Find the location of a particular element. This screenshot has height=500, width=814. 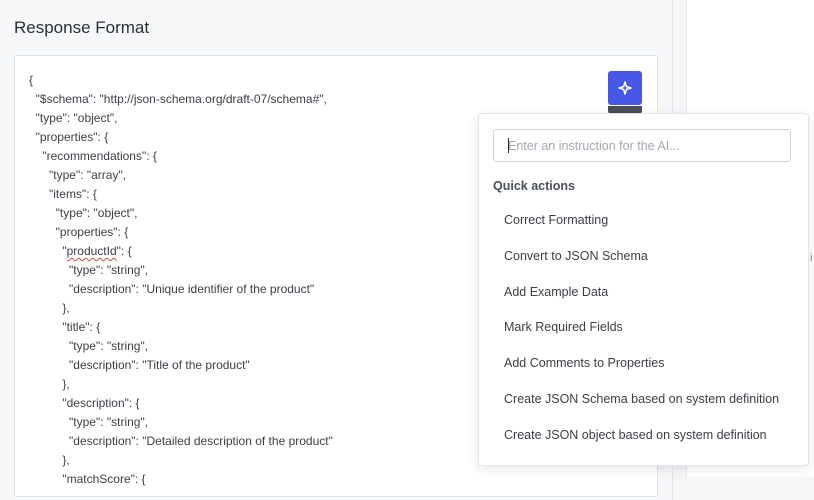

sparkle-icon is located at coordinates (625, 88).